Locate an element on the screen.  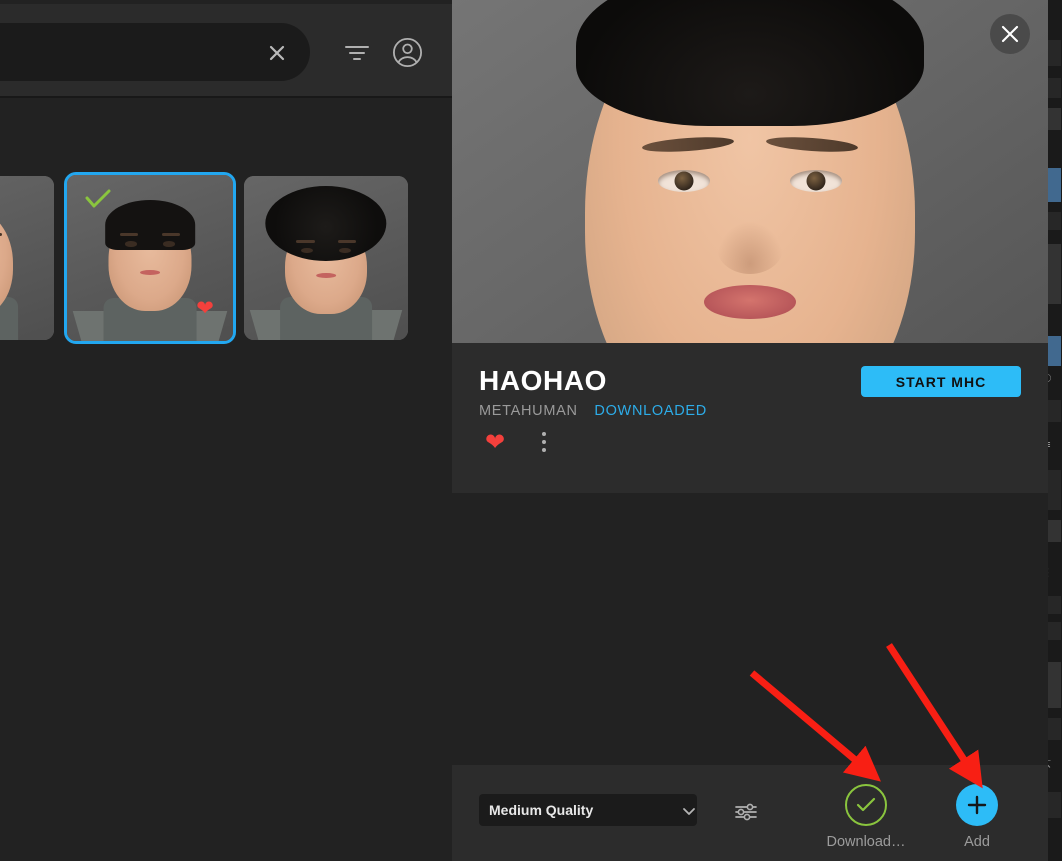
list-item-selected: ❤ is located at coordinates (150, 258).